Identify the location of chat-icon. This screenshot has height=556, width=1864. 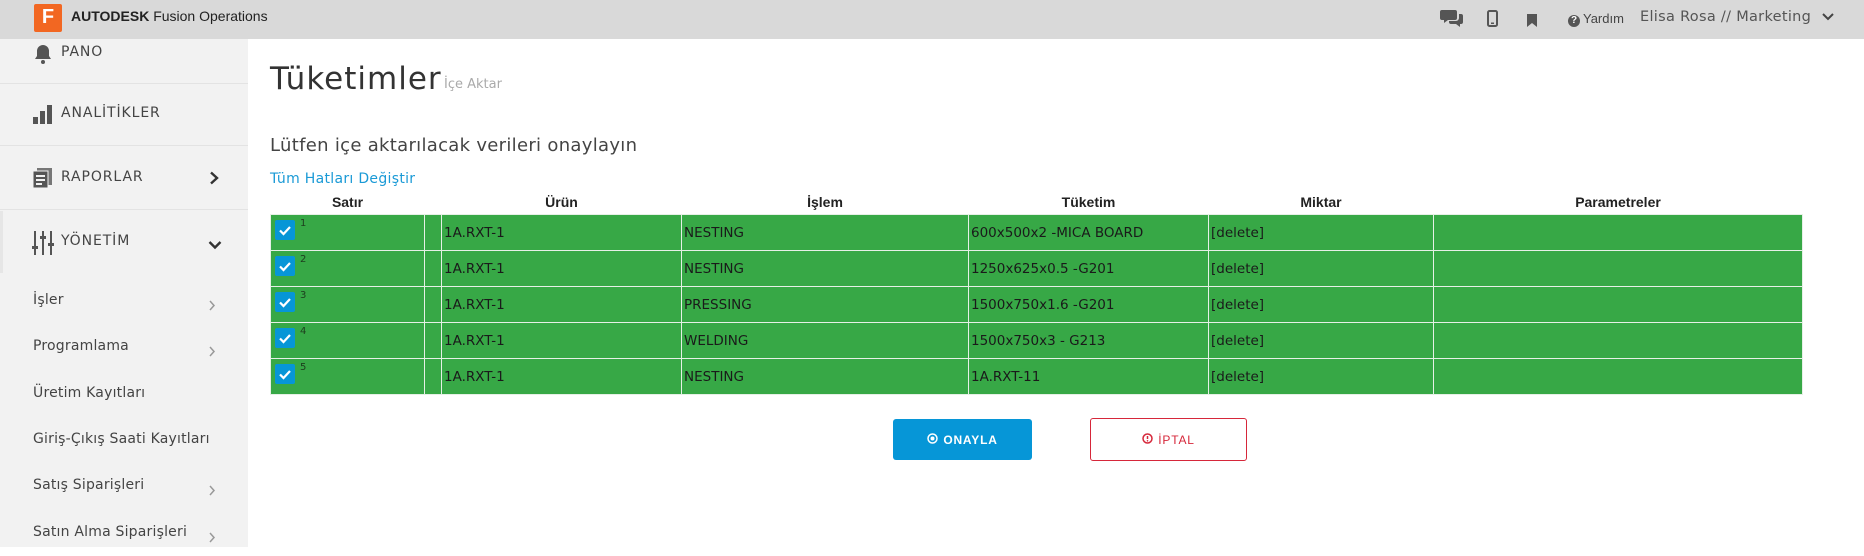
(1452, 20).